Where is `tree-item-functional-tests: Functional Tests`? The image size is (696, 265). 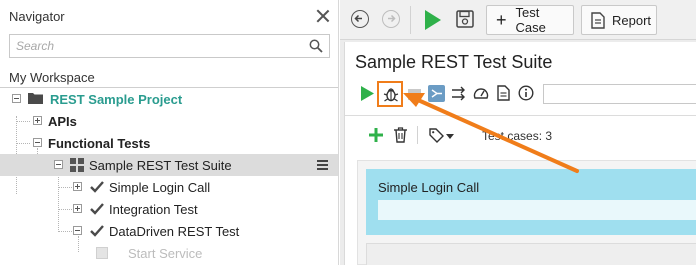 tree-item-functional-tests: Functional Tests is located at coordinates (169, 143).